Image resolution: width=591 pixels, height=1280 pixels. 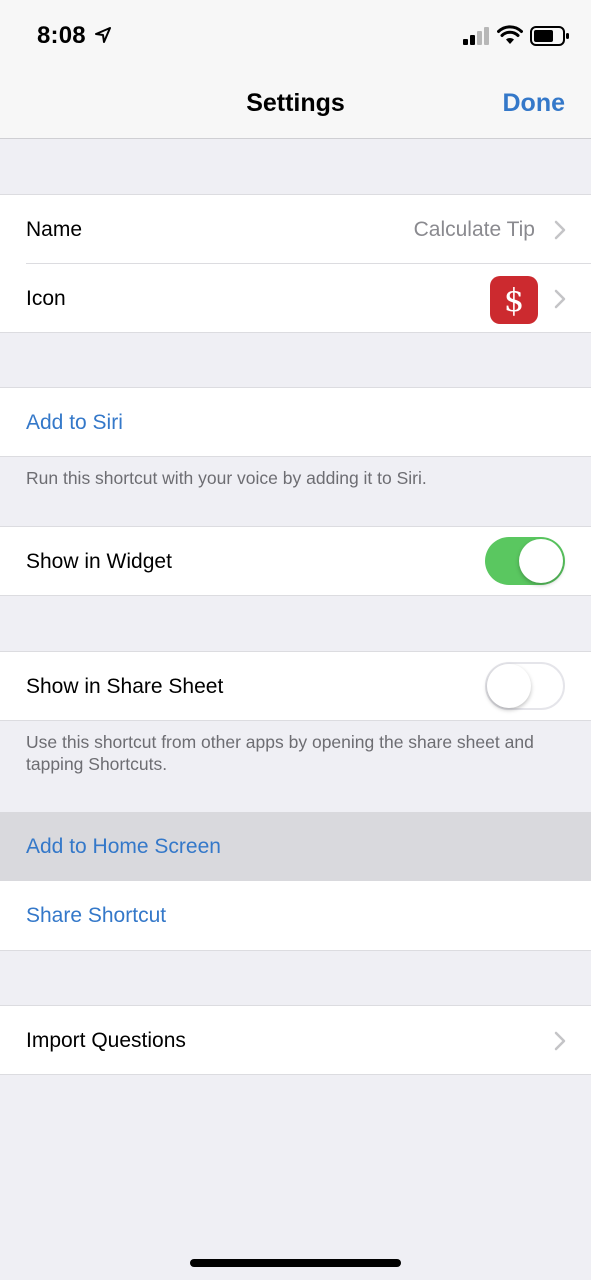 I want to click on show-in-share-sheet-label: Show in Share Sheet, so click(x=125, y=686).